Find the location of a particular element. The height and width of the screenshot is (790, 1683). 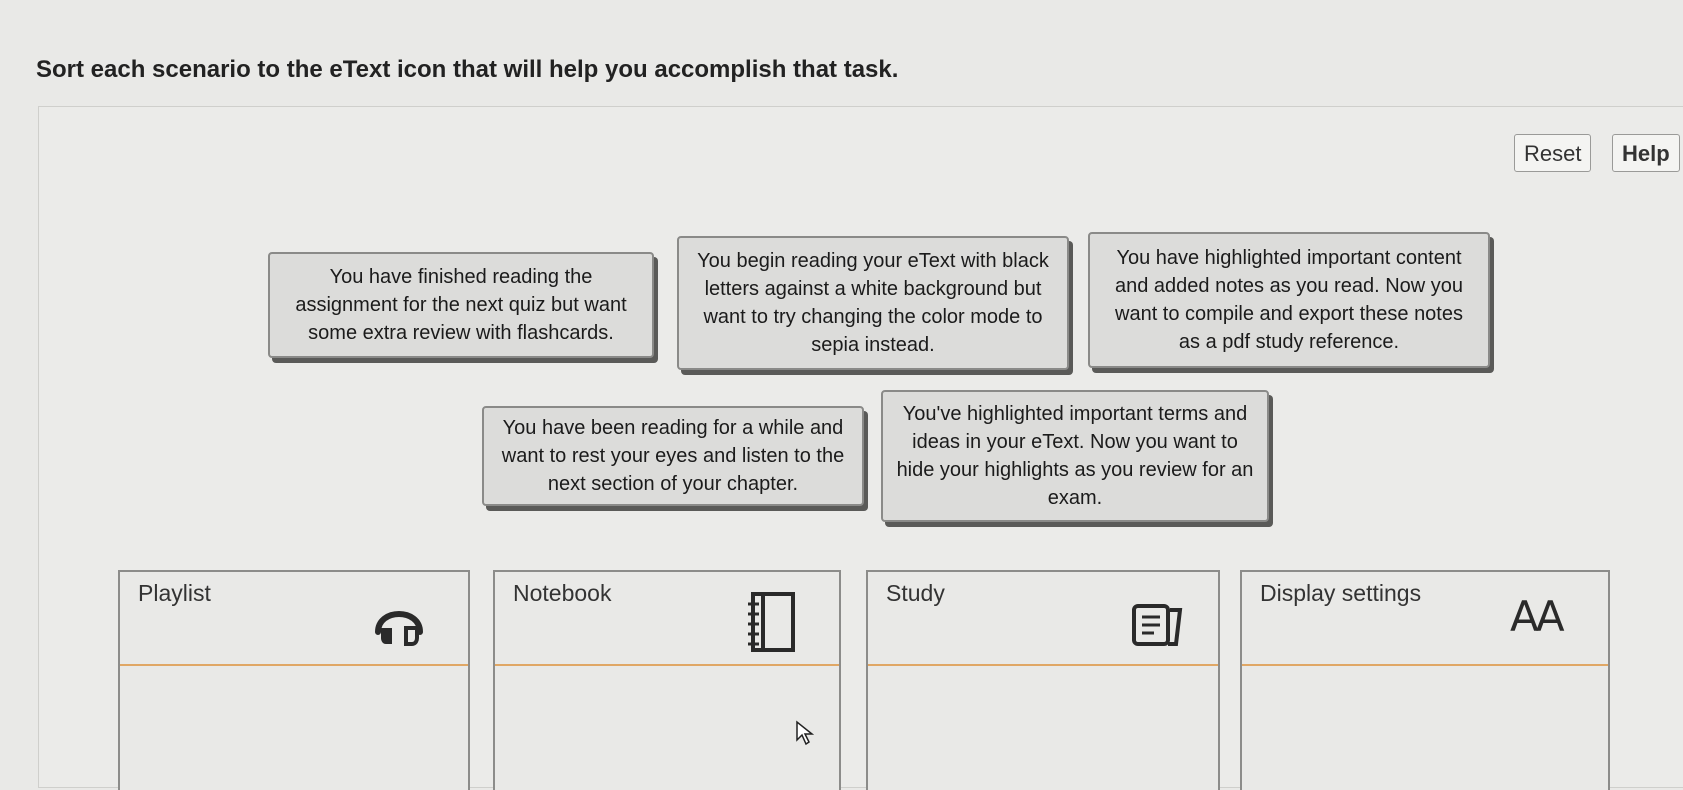

notebook-icon is located at coordinates (771, 624).